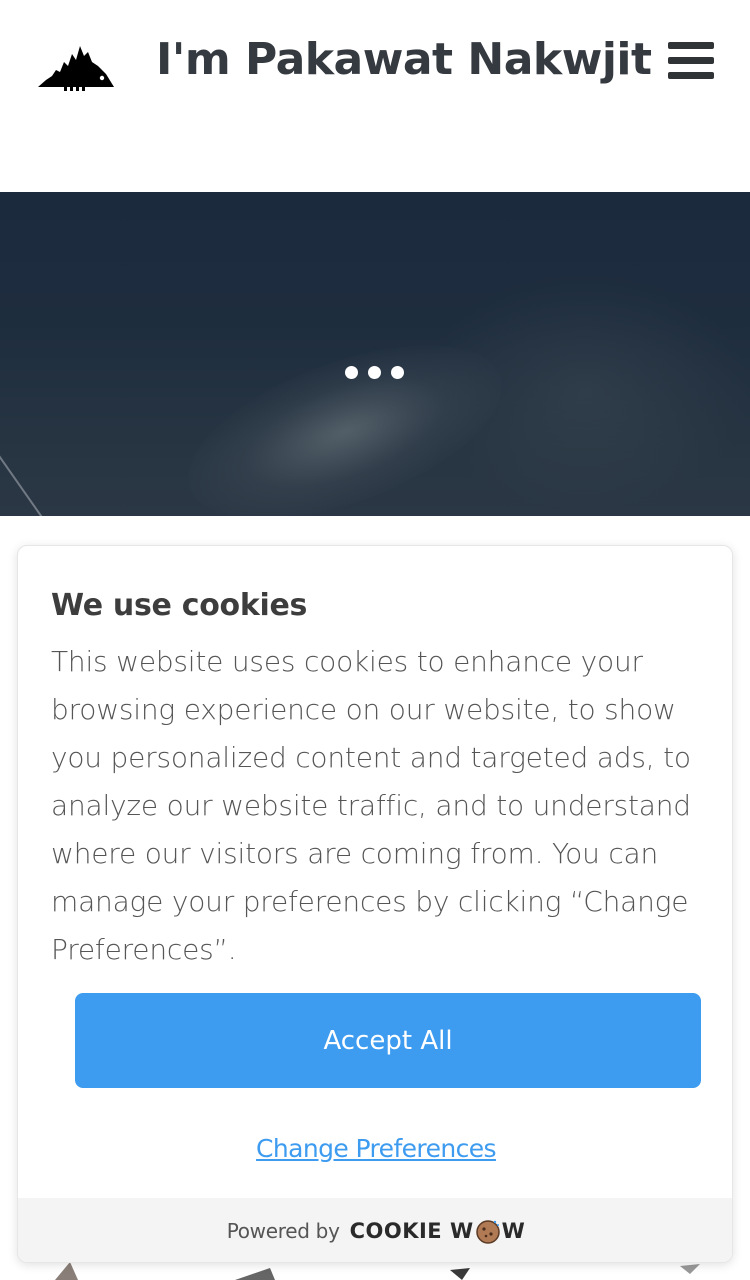 This screenshot has width=750, height=1280. I want to click on cookie-icon, so click(487, 1232).